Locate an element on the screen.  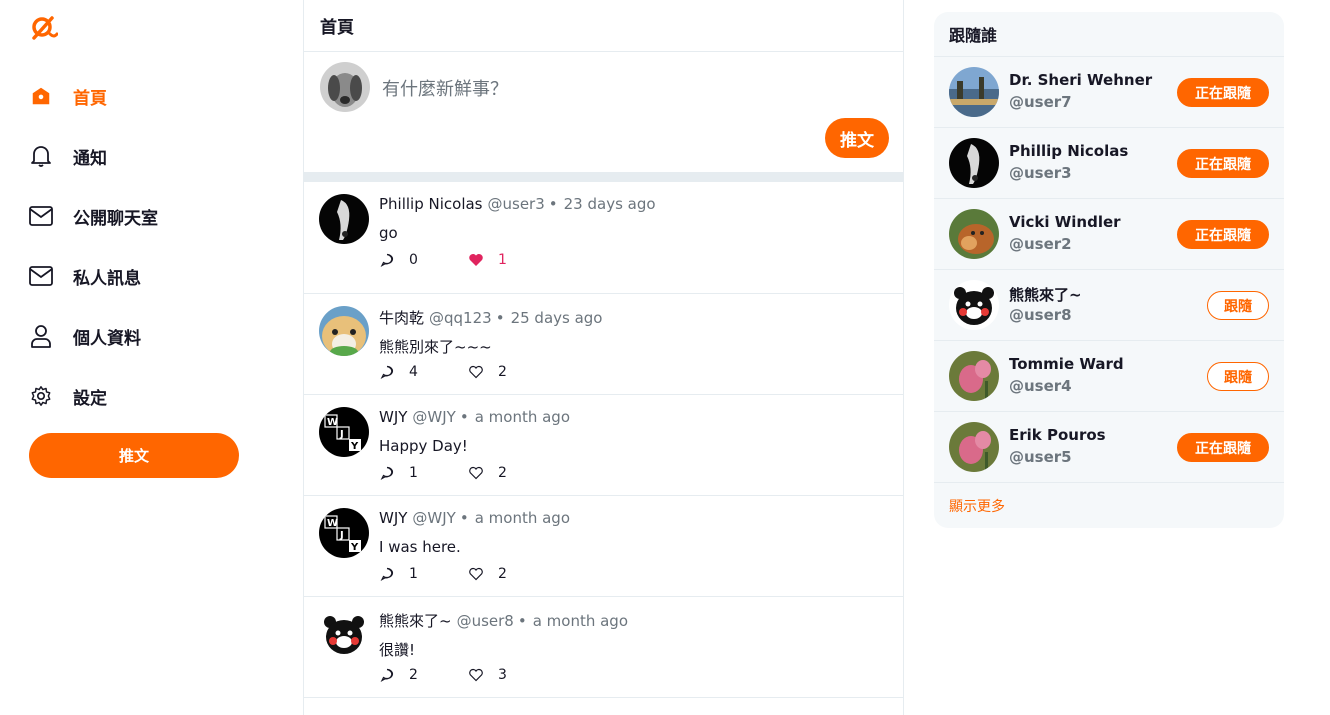
follow-suggestion: 熊熊來了~ @user8 跟隨 is located at coordinates (1109, 305).